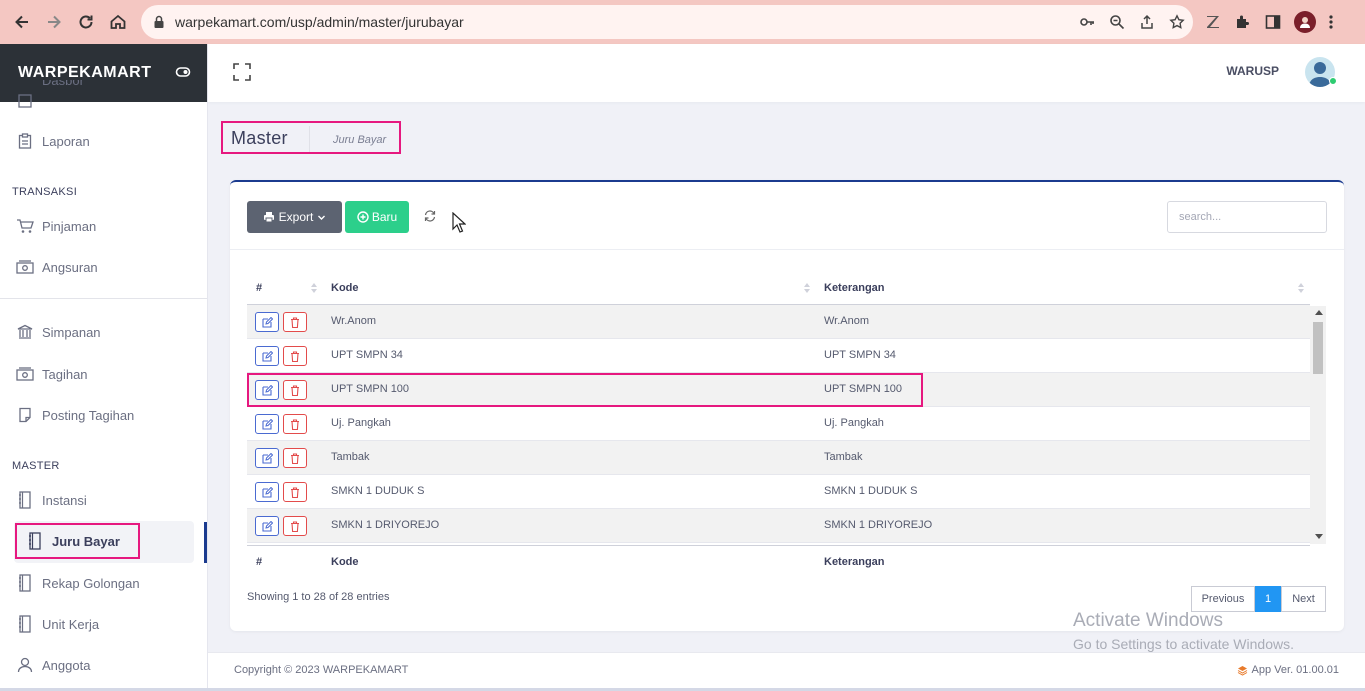 The image size is (1365, 691). I want to click on puzzle-icon, so click(1243, 22).